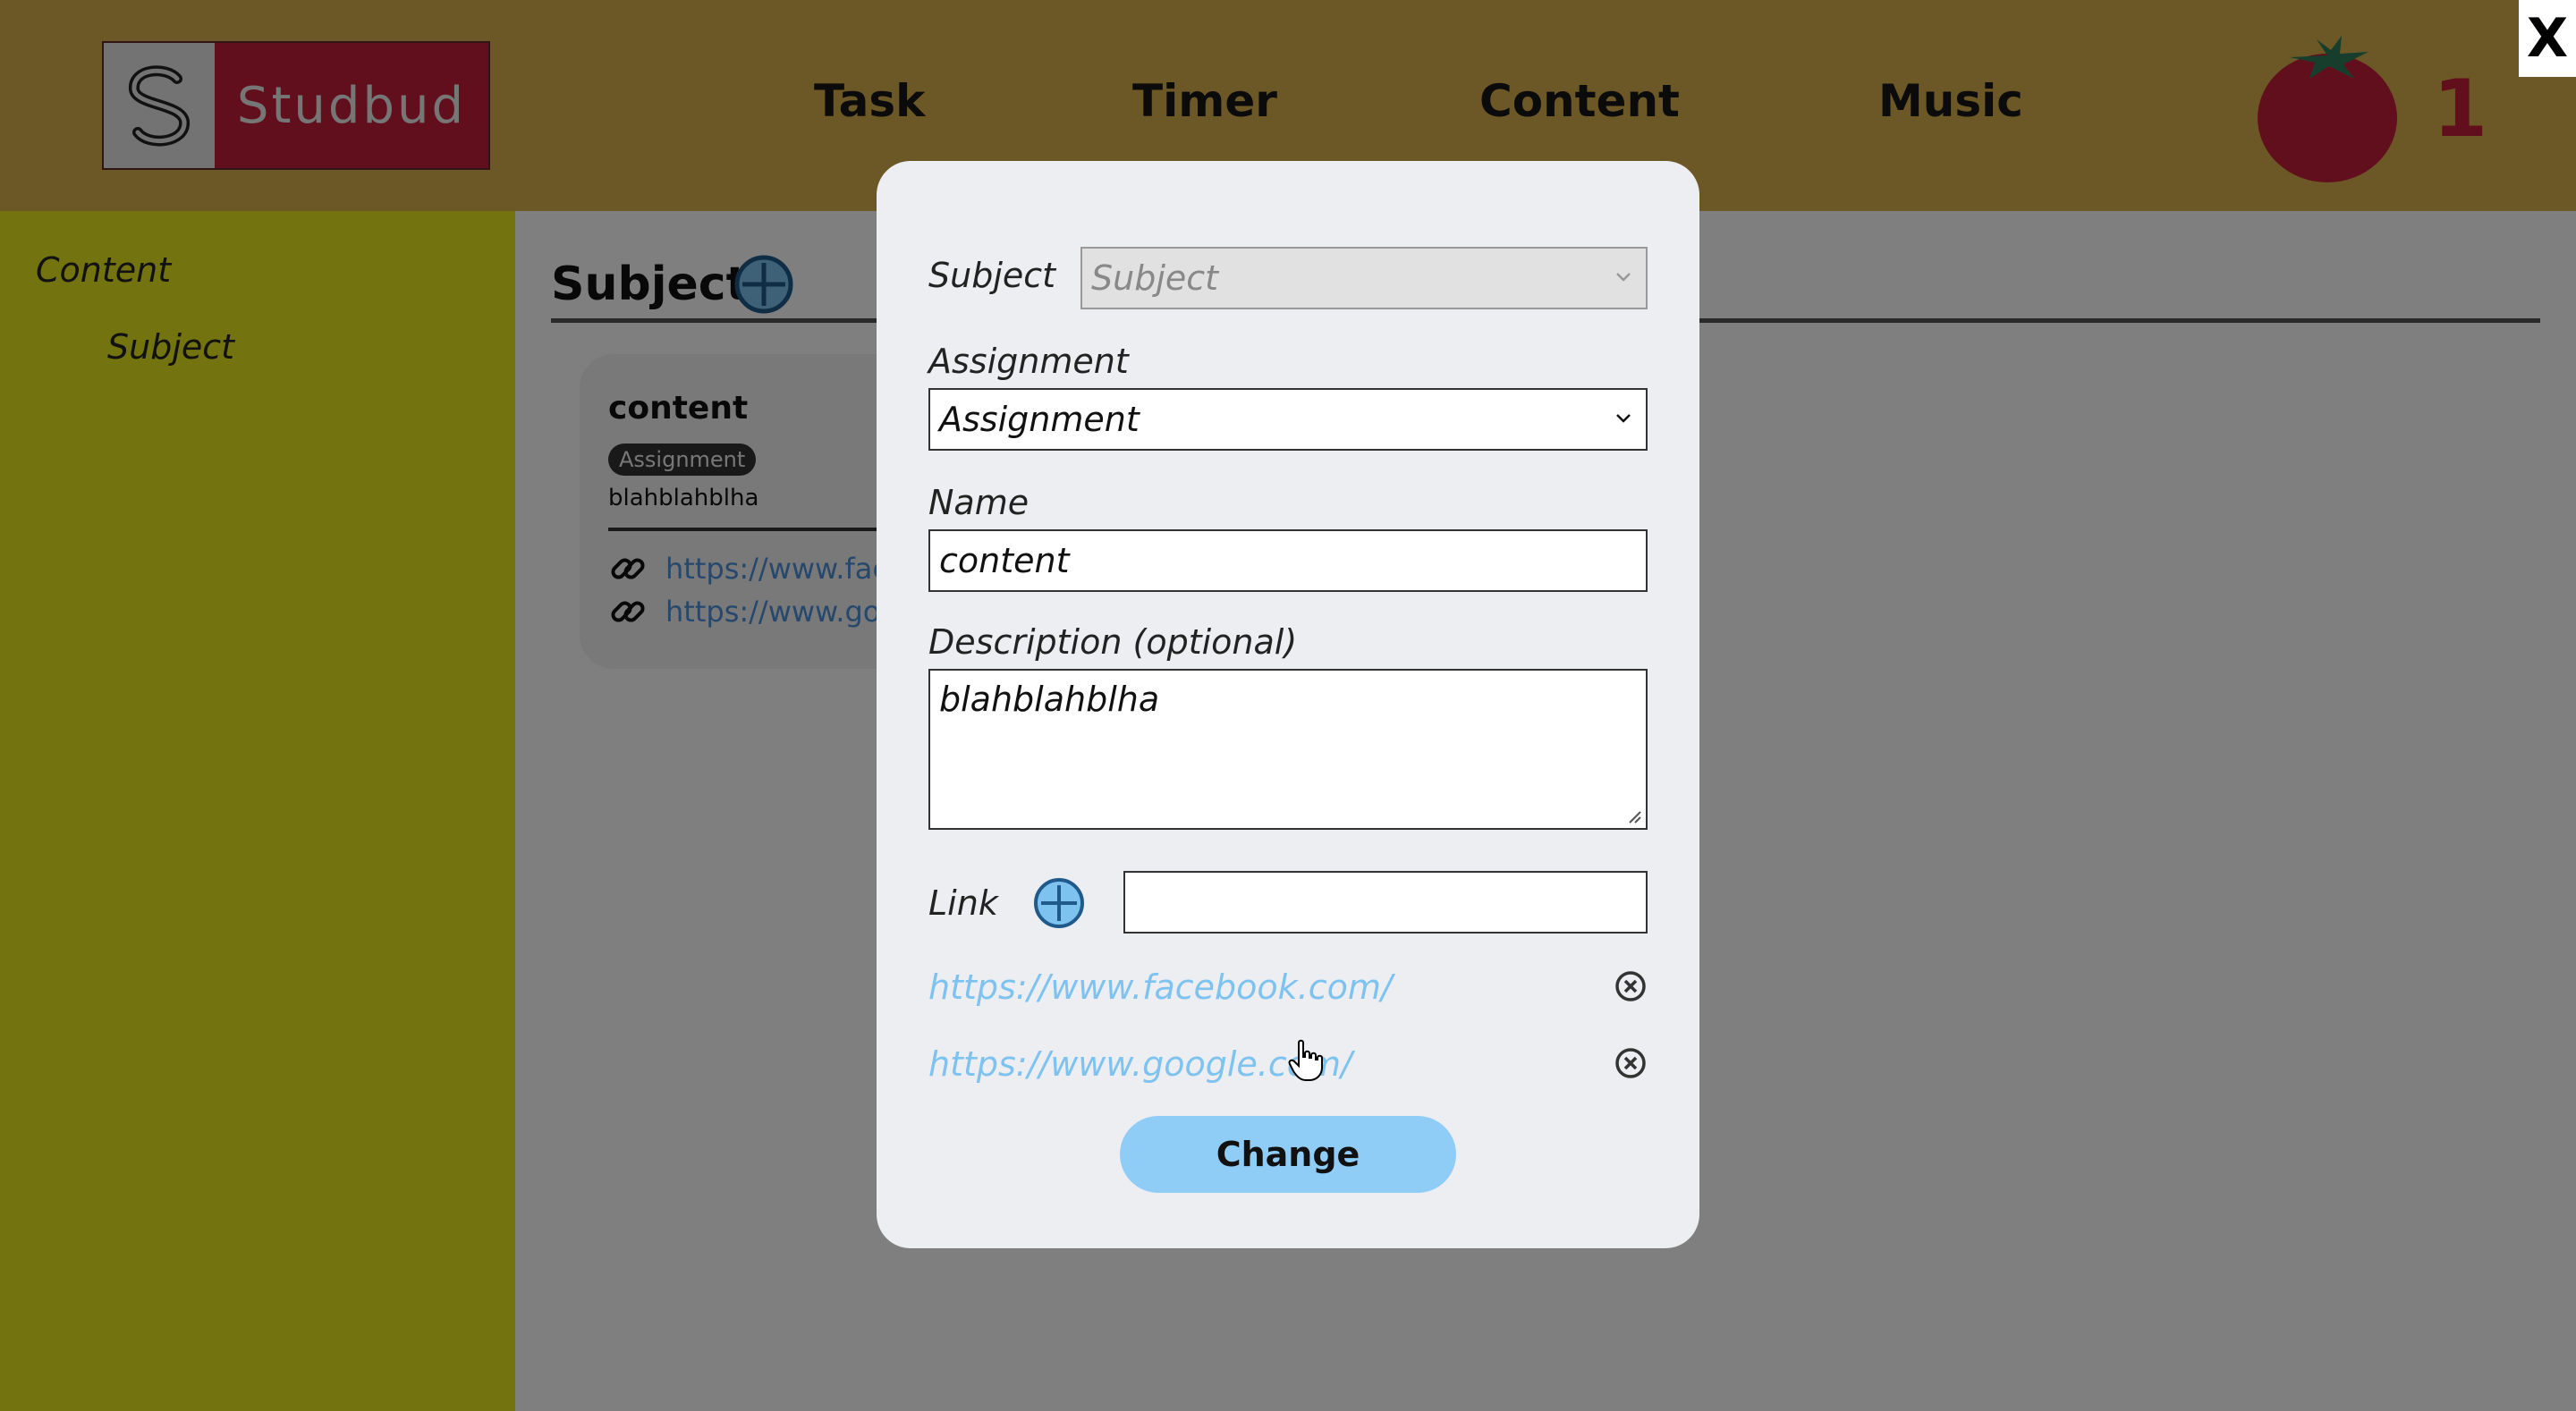  What do you see at coordinates (979, 502) in the screenshot?
I see `name-label: Name` at bounding box center [979, 502].